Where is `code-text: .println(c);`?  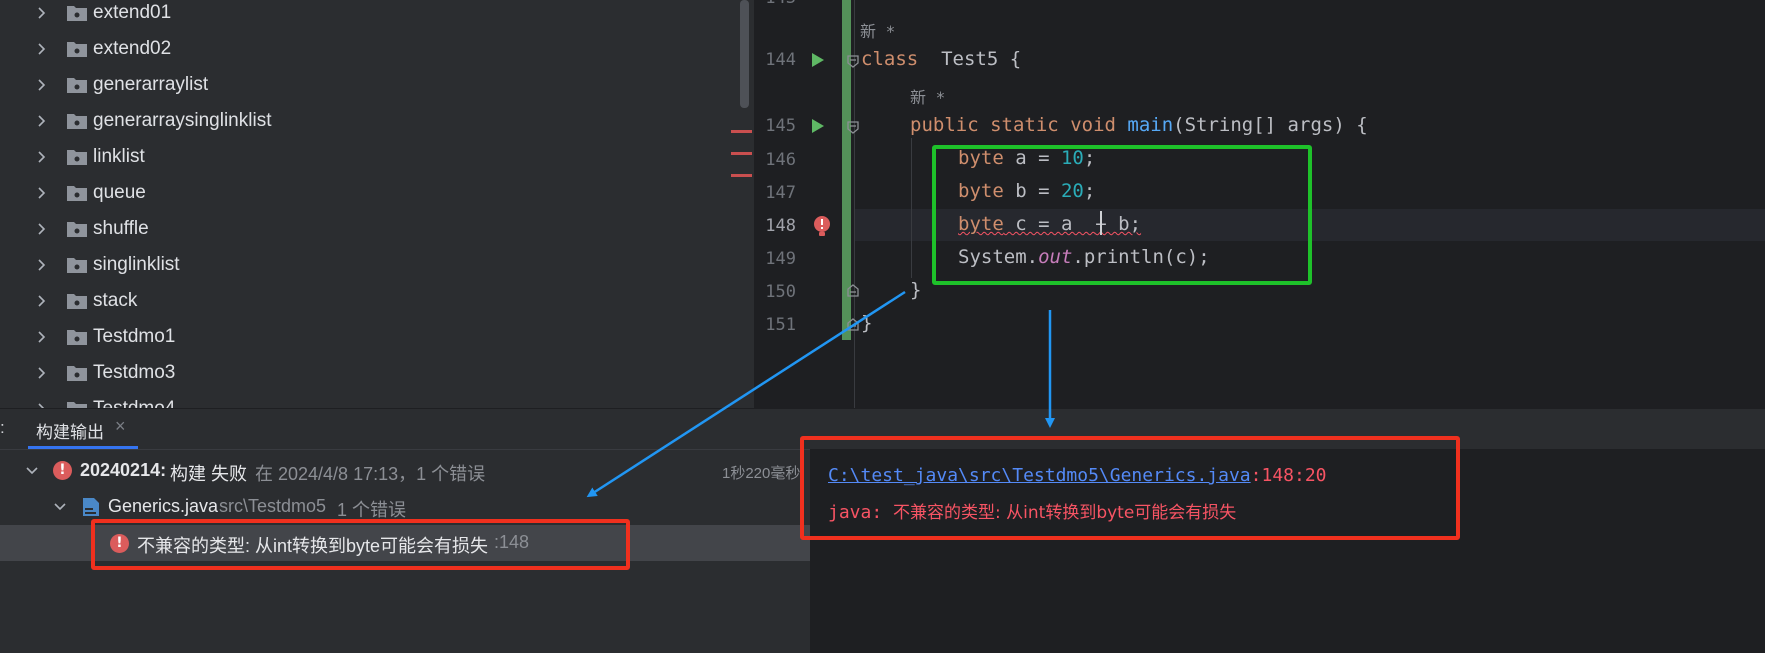
code-text: .println(c); is located at coordinates (1141, 257).